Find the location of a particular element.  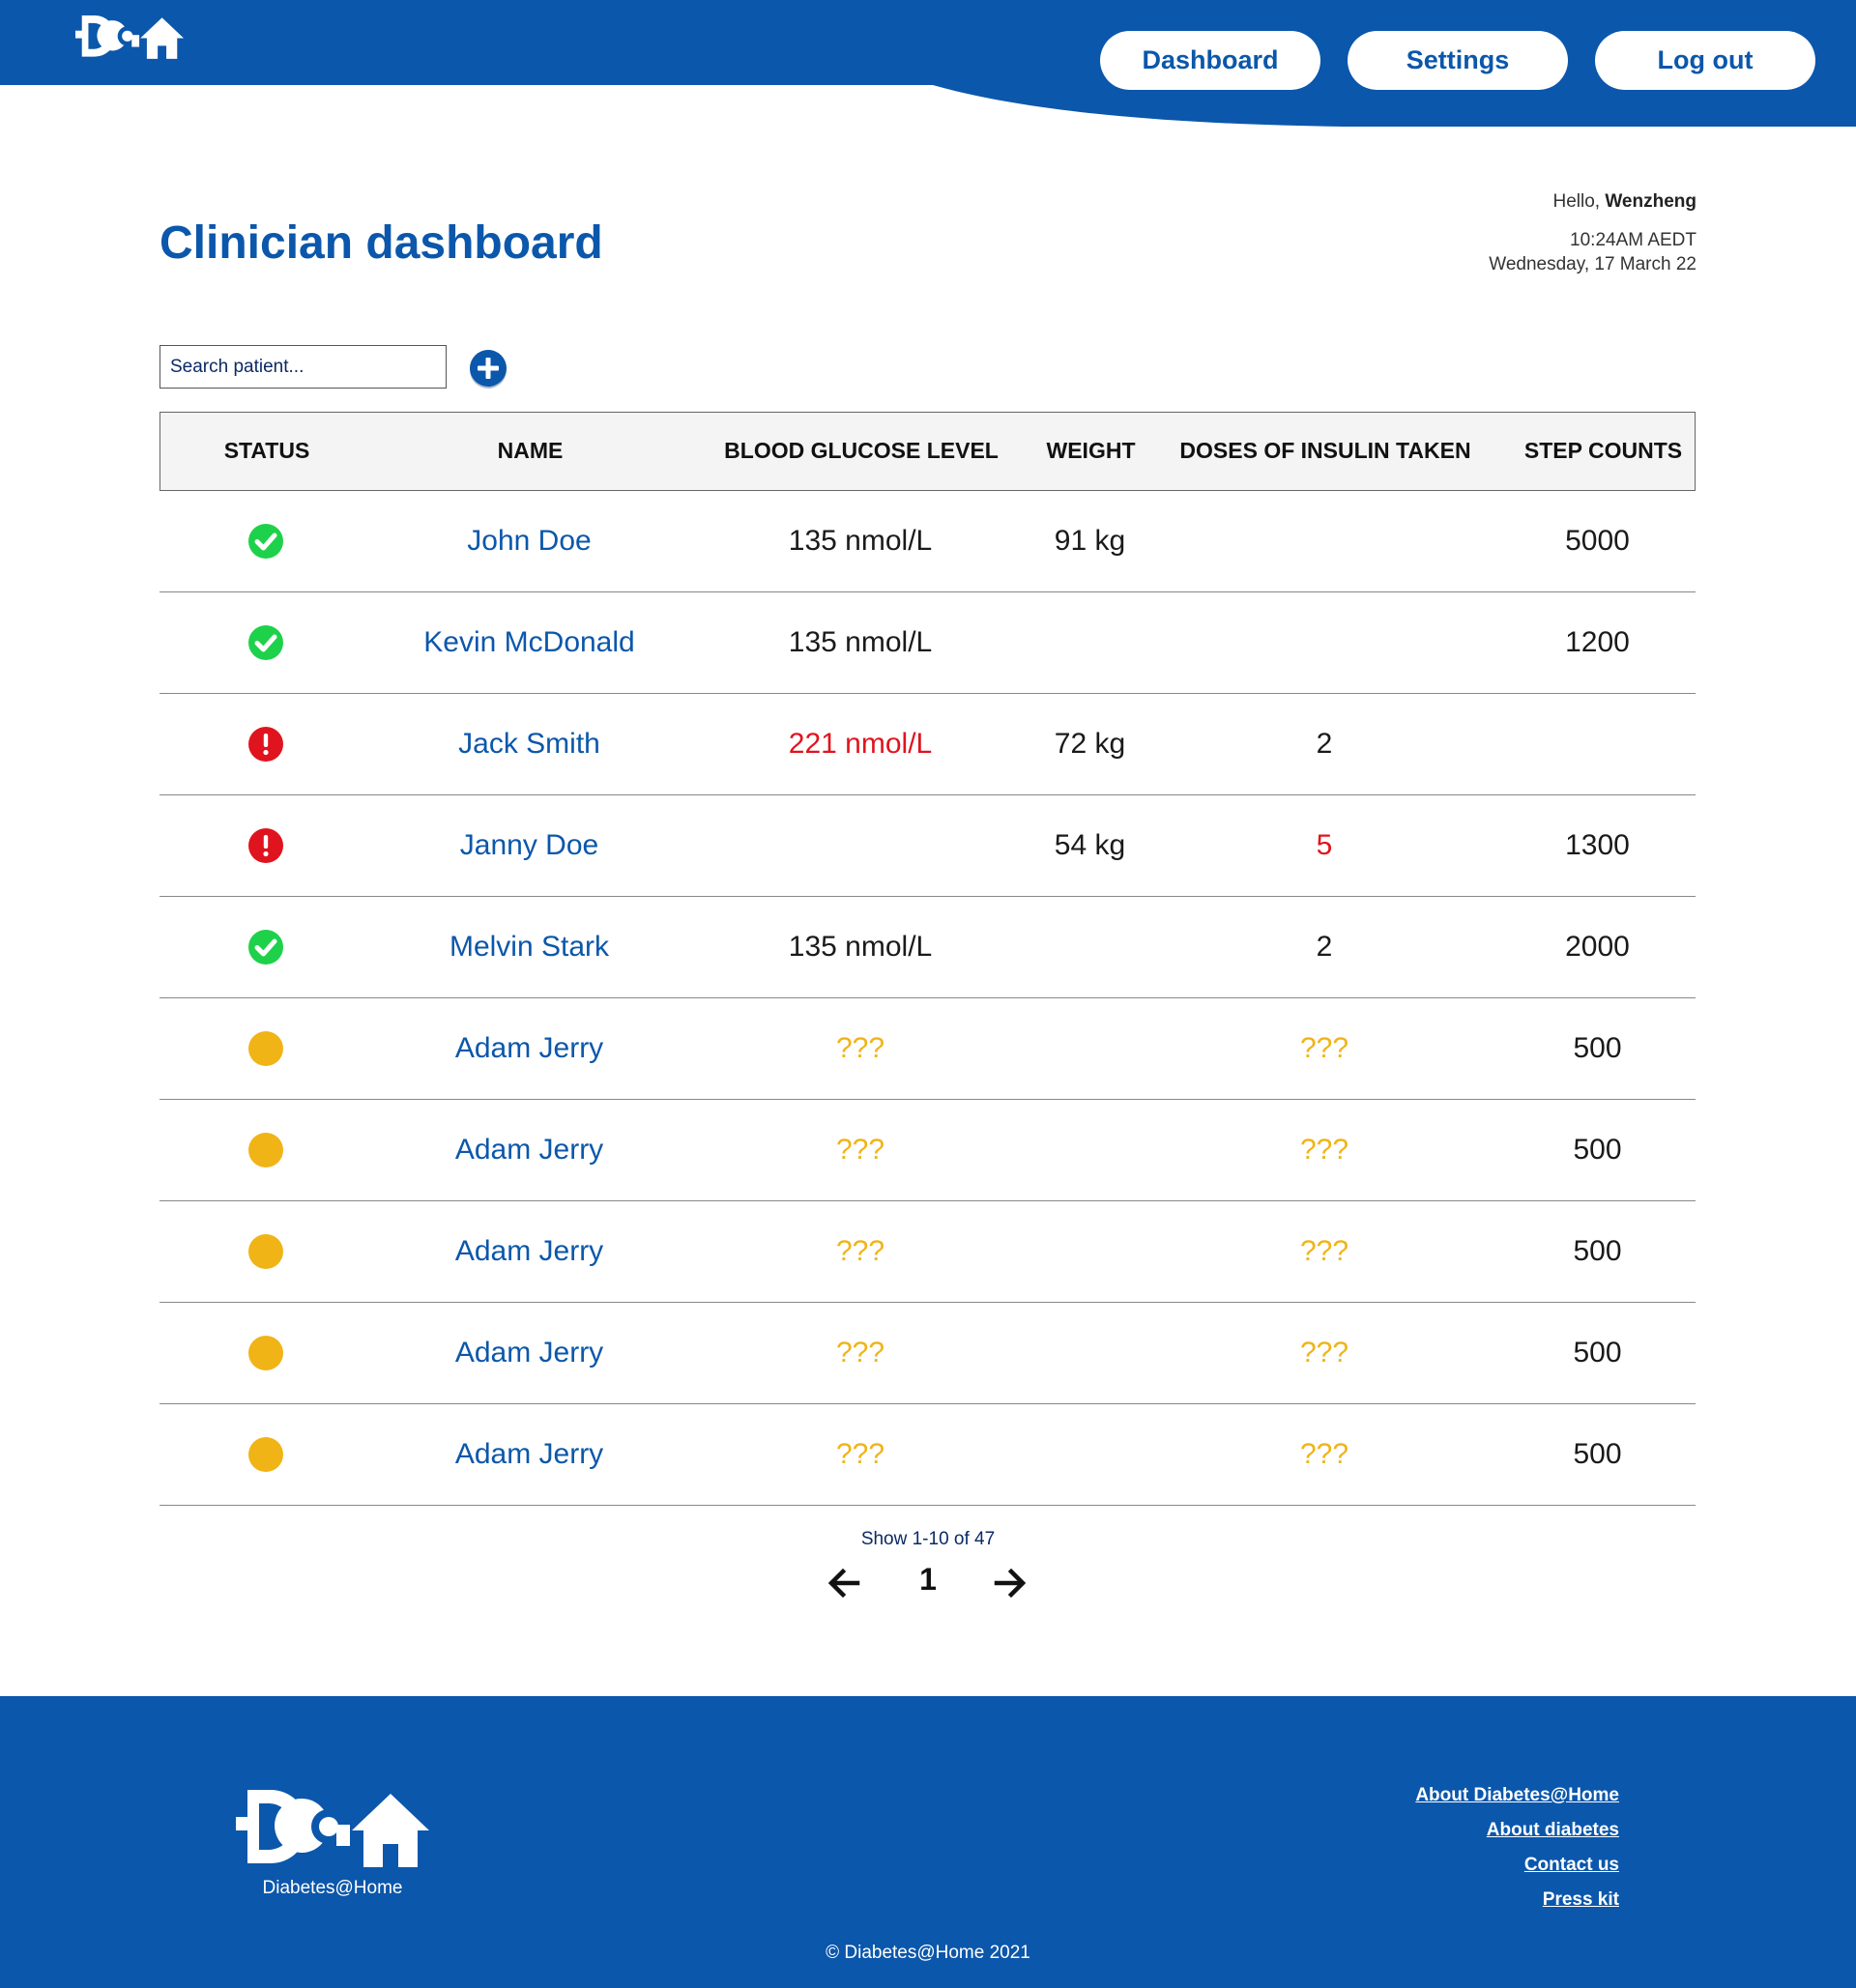

header-steps: STEP COUNTS is located at coordinates (1603, 451).